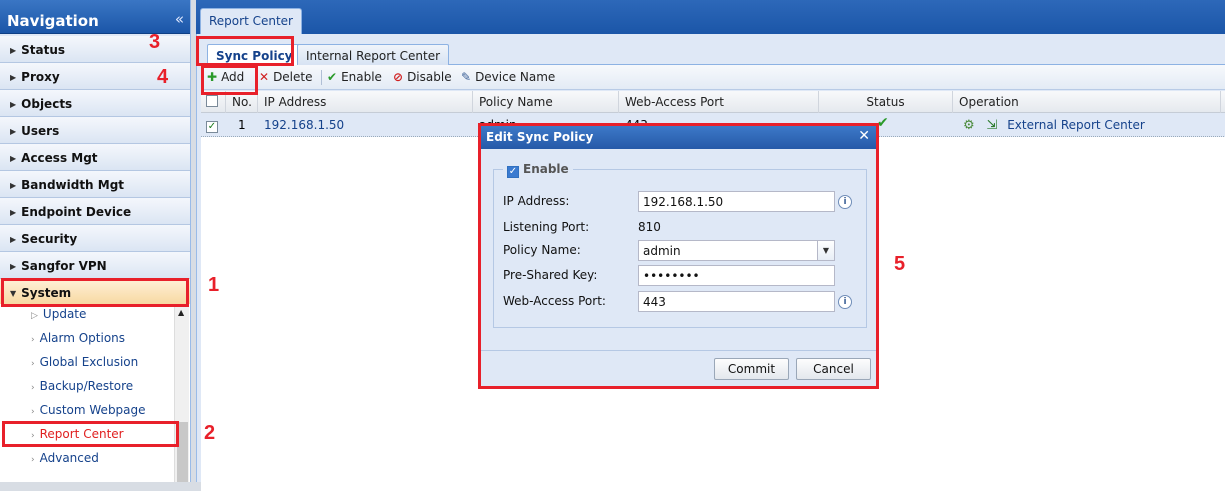  What do you see at coordinates (900, 264) in the screenshot?
I see `annotation-number: 5` at bounding box center [900, 264].